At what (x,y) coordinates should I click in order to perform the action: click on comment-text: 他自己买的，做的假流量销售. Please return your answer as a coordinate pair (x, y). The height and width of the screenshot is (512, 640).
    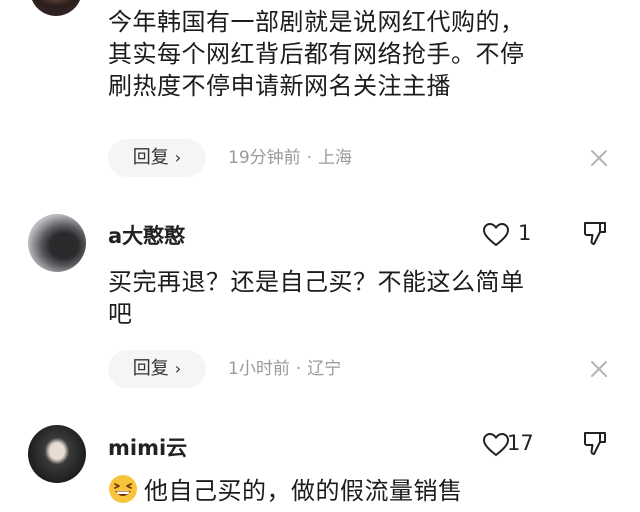
    Looking at the image, I should click on (358, 490).